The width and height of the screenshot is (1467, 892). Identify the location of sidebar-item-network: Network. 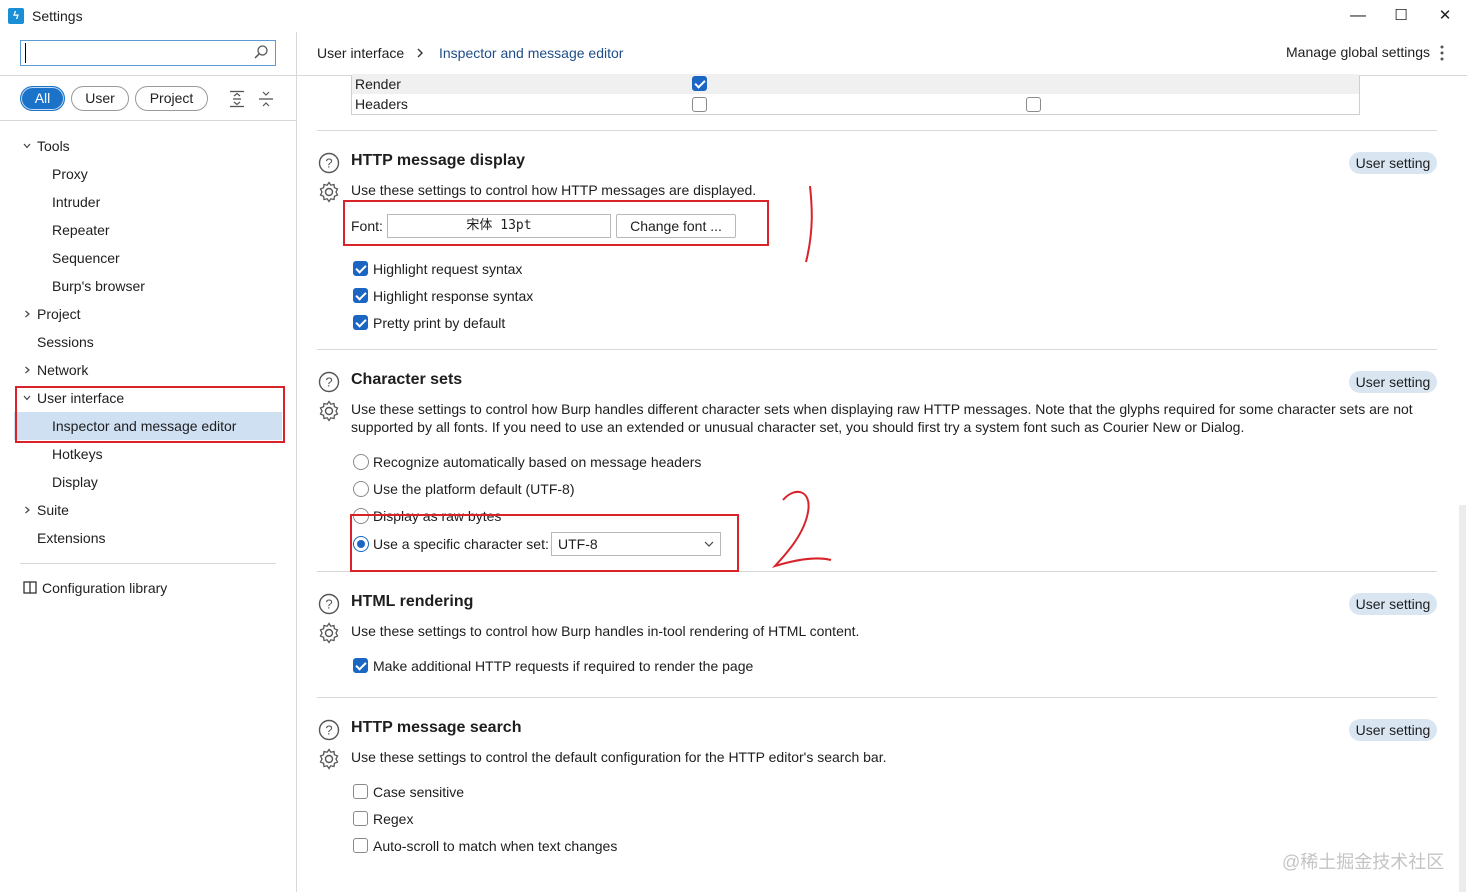
(62, 370).